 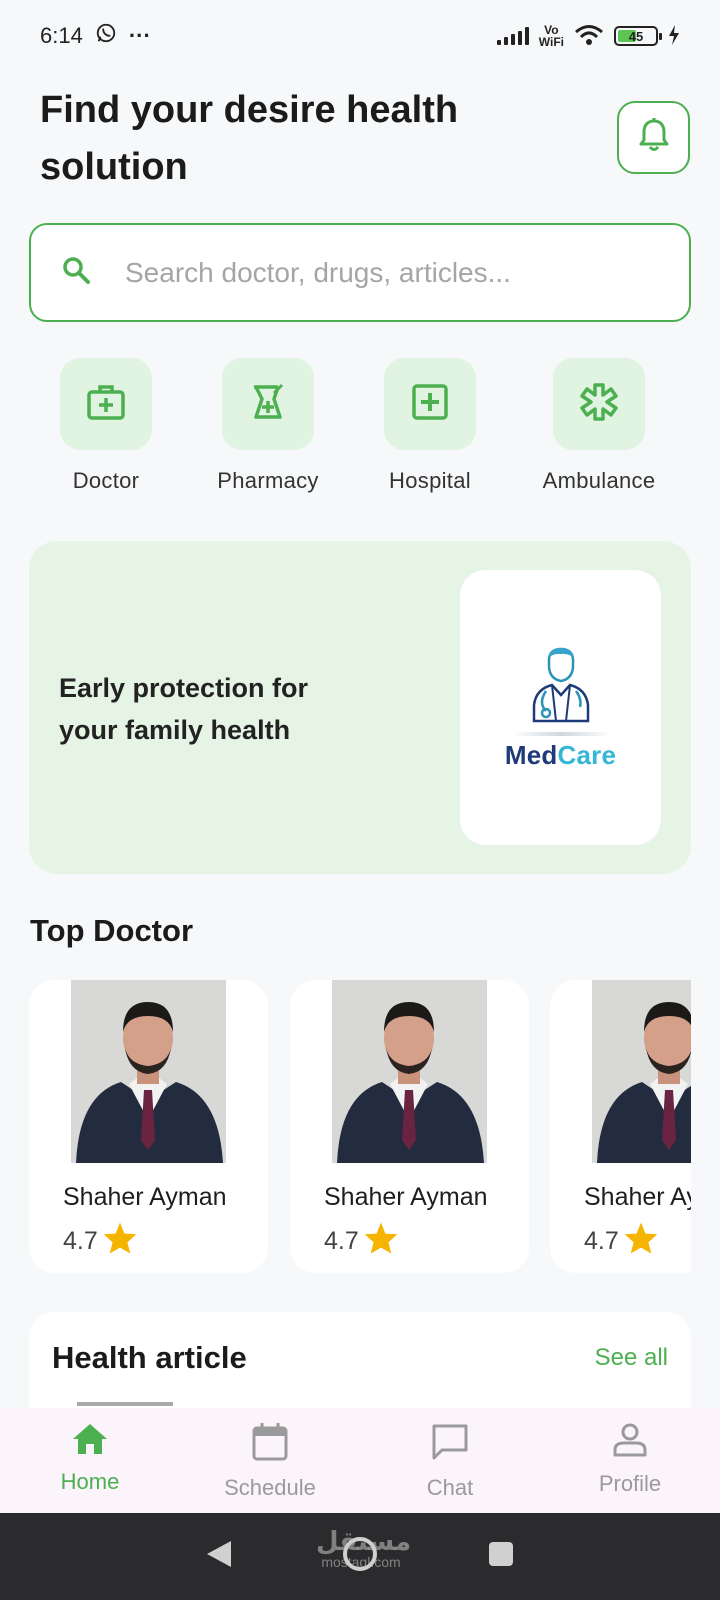 What do you see at coordinates (561, 687) in the screenshot?
I see `doctor-avatar-icon` at bounding box center [561, 687].